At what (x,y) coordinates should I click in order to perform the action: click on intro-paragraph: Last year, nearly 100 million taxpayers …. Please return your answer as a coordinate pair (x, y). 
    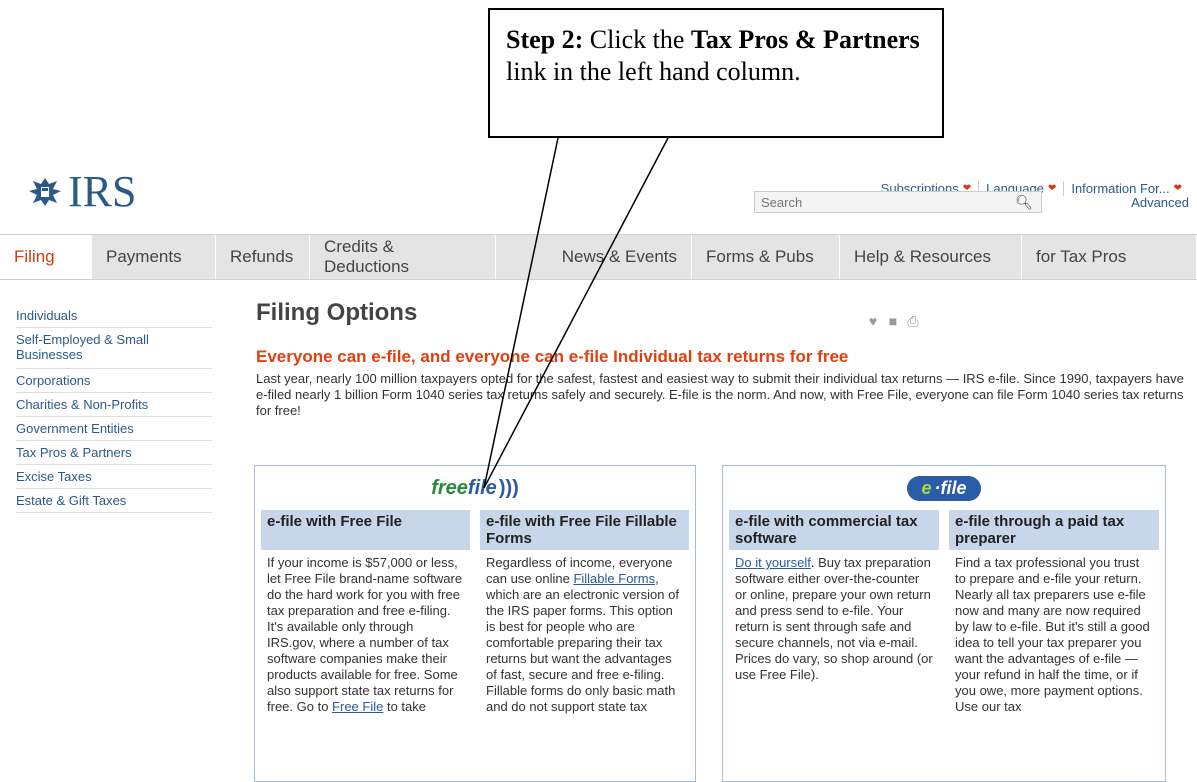
    Looking at the image, I should click on (720, 394).